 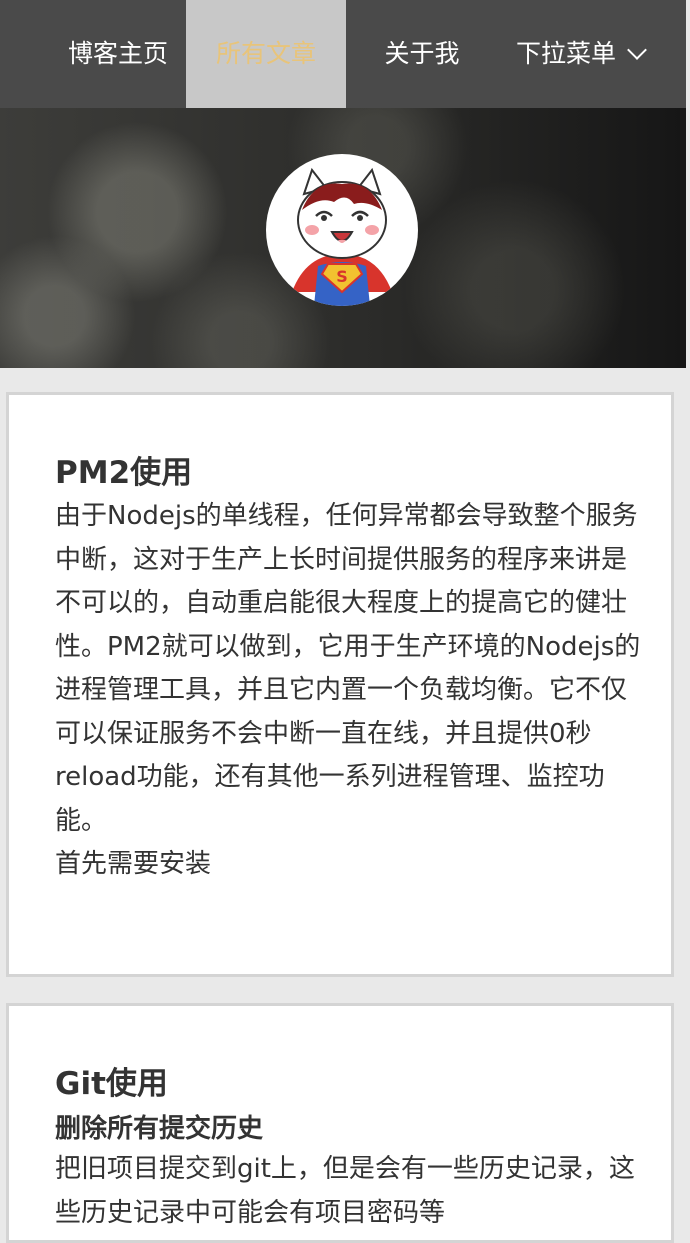 I want to click on nav-item-blog-home: 博客主页, so click(x=118, y=54).